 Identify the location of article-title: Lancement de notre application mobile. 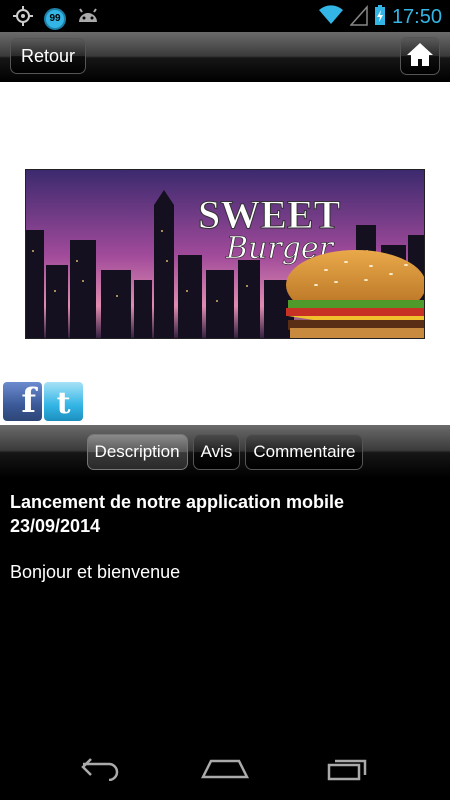
(177, 502).